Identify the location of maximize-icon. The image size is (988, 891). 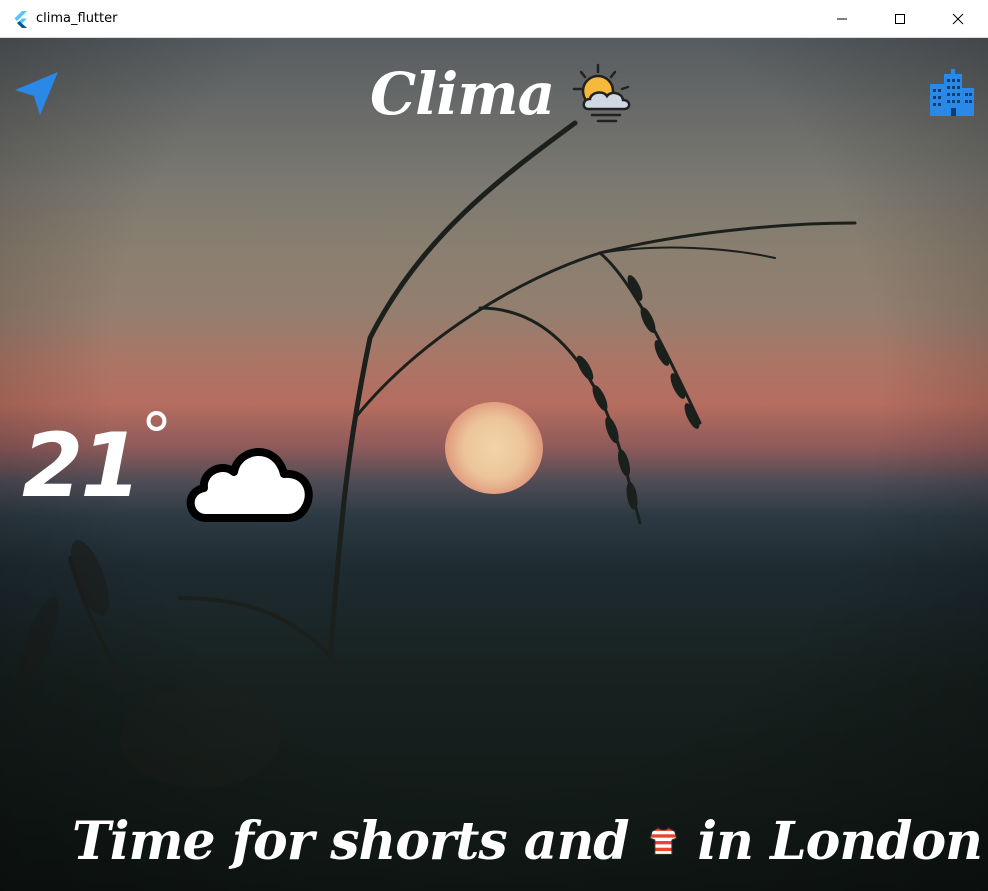
(900, 19).